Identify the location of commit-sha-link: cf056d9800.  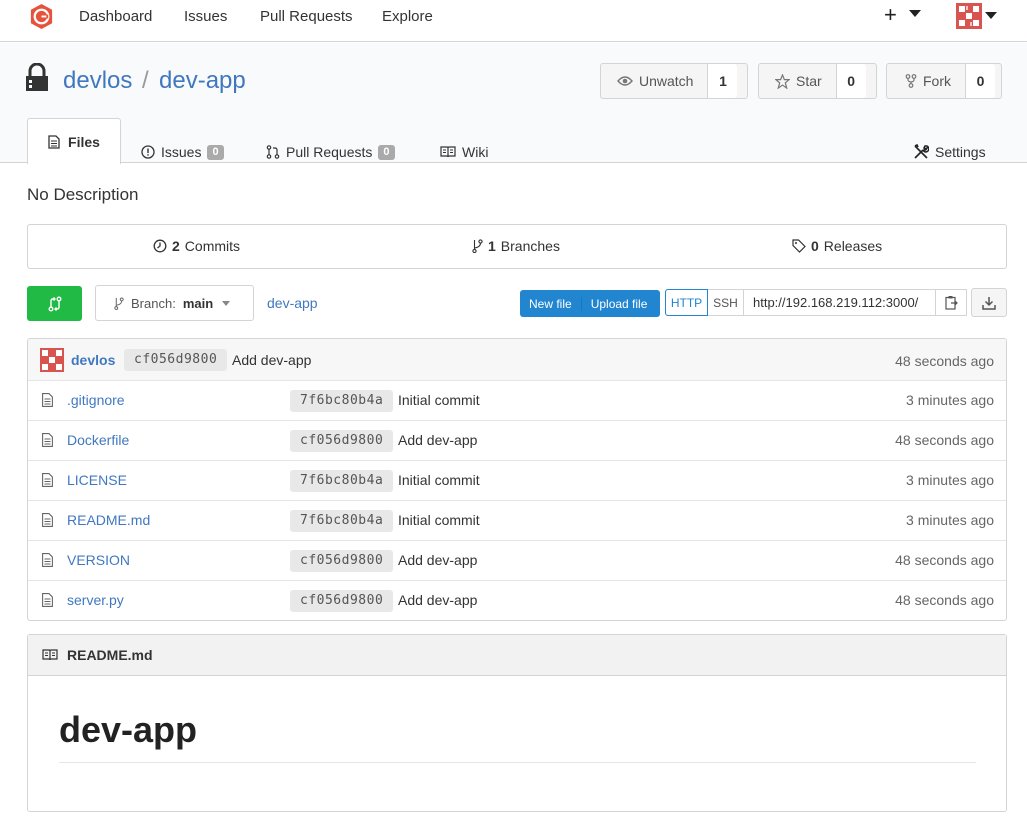
(176, 360).